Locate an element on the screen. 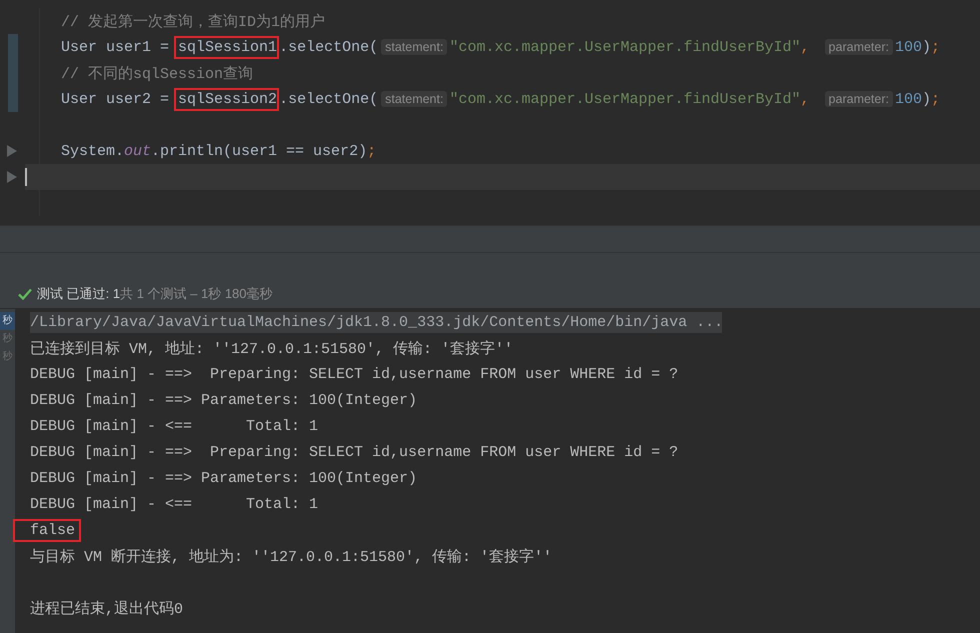  field-name: out is located at coordinates (138, 151).